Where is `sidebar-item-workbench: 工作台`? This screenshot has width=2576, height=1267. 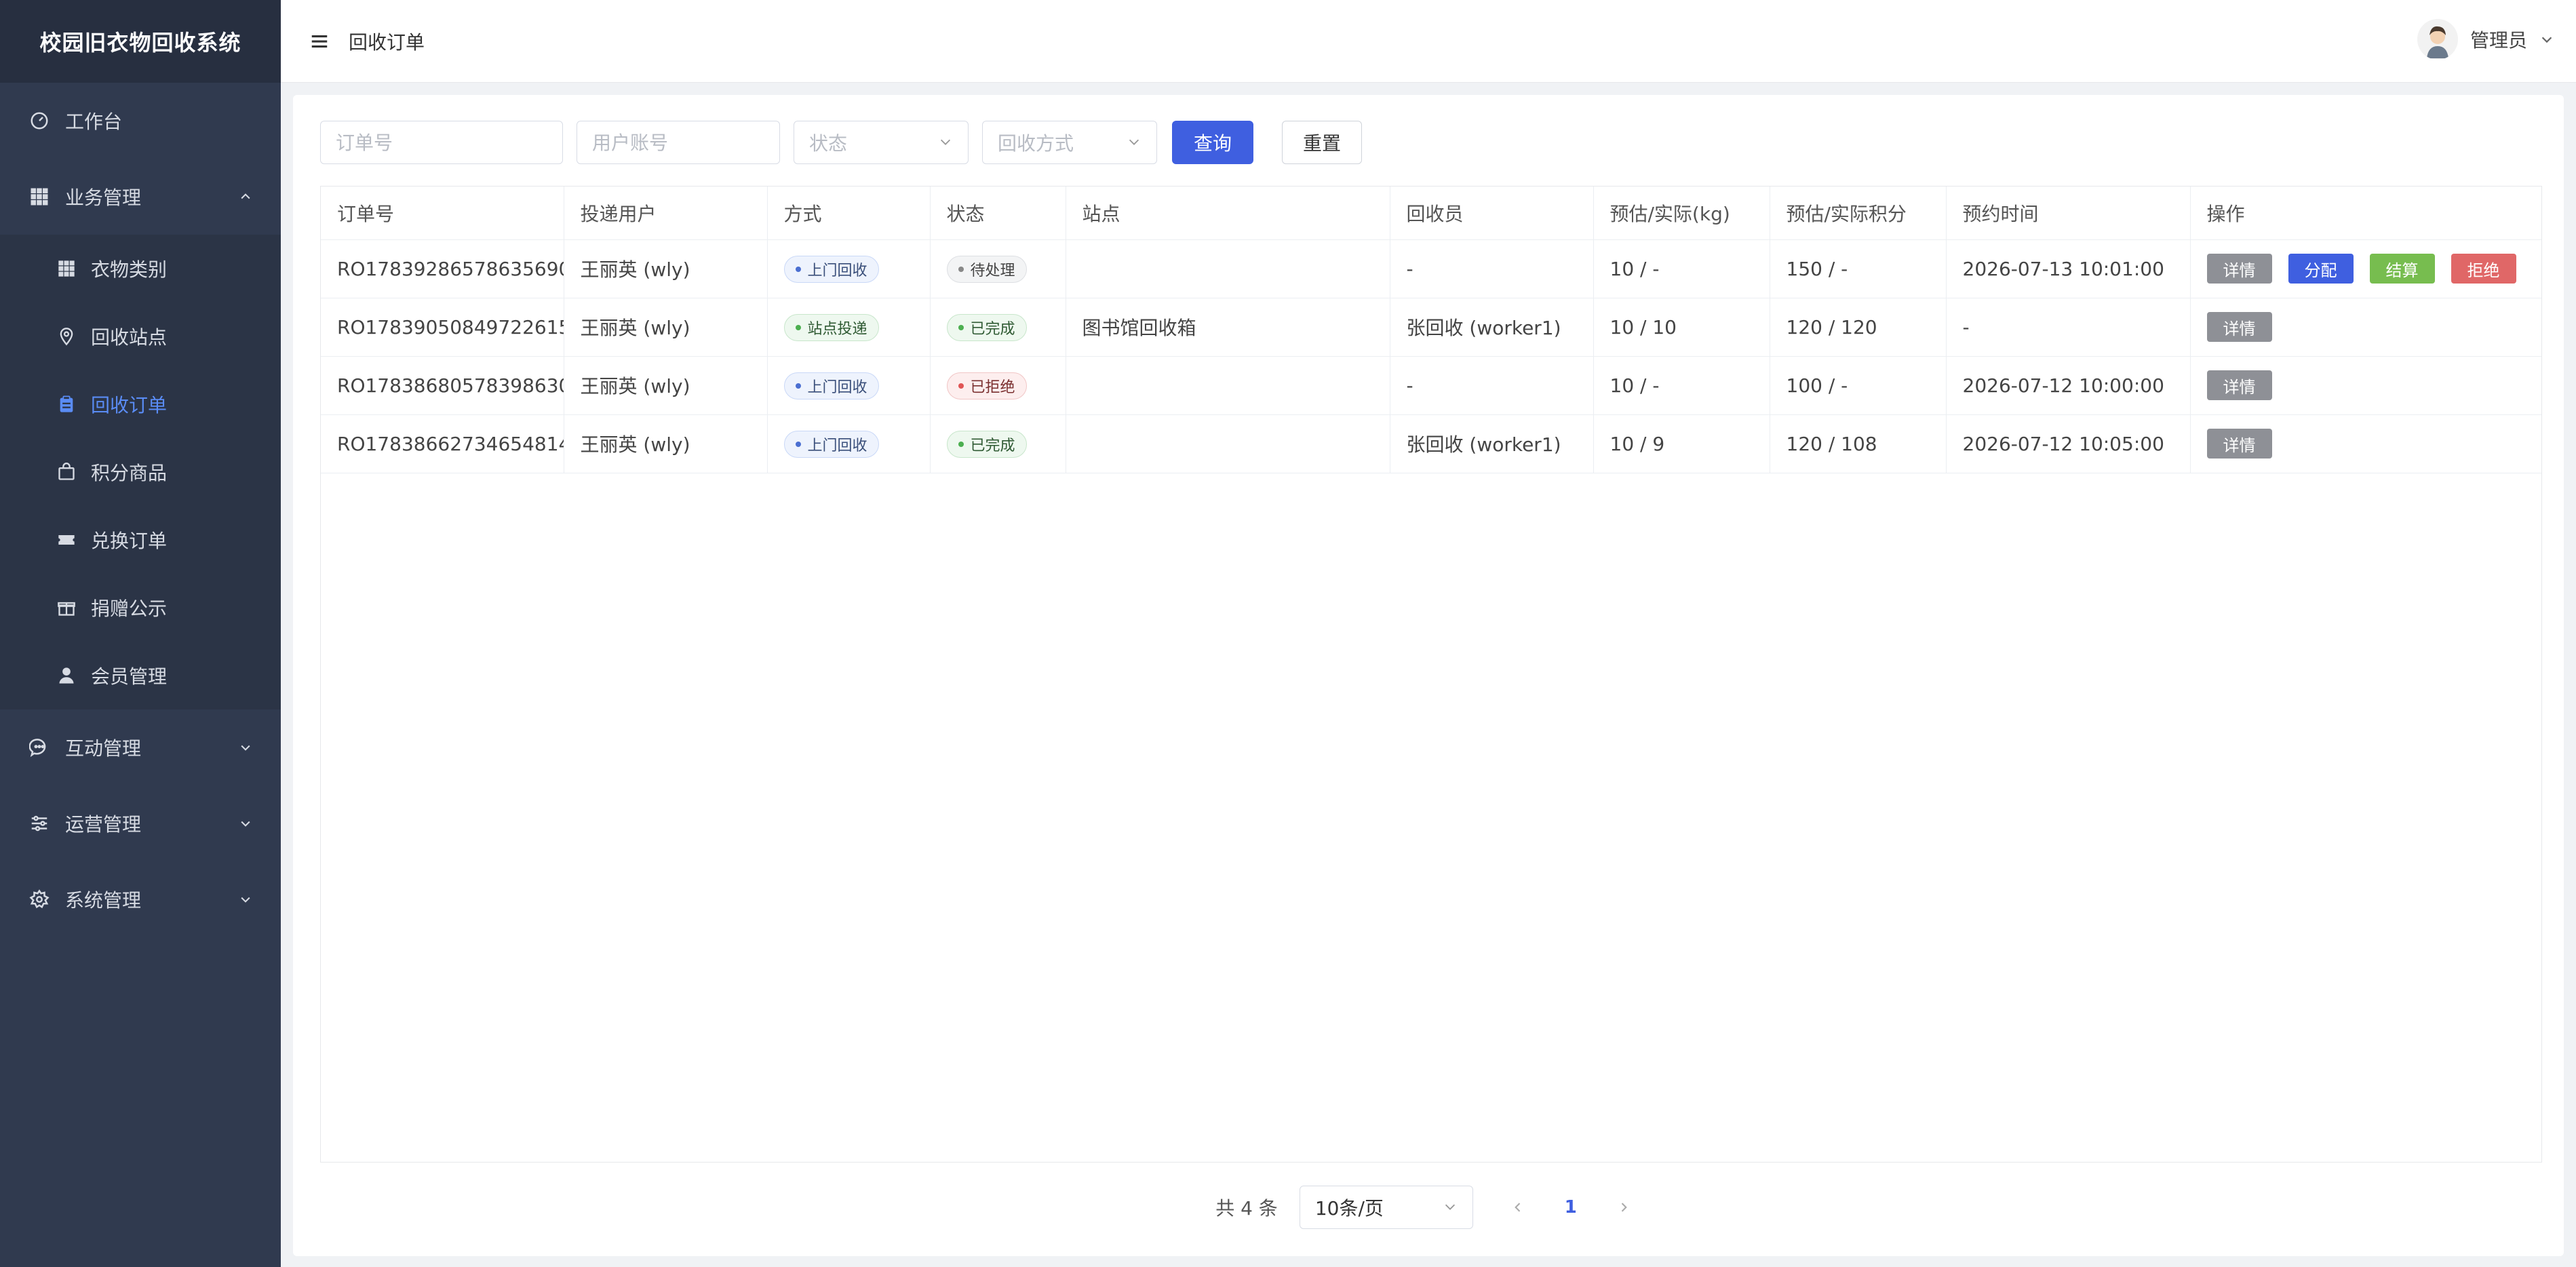 sidebar-item-workbench: 工作台 is located at coordinates (140, 121).